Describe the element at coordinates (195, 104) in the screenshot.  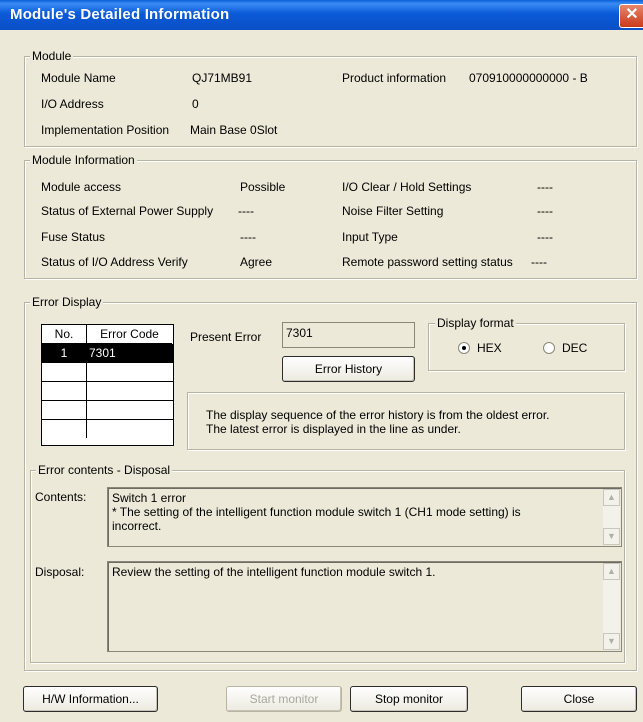
I see `io-address-value: 0` at that location.